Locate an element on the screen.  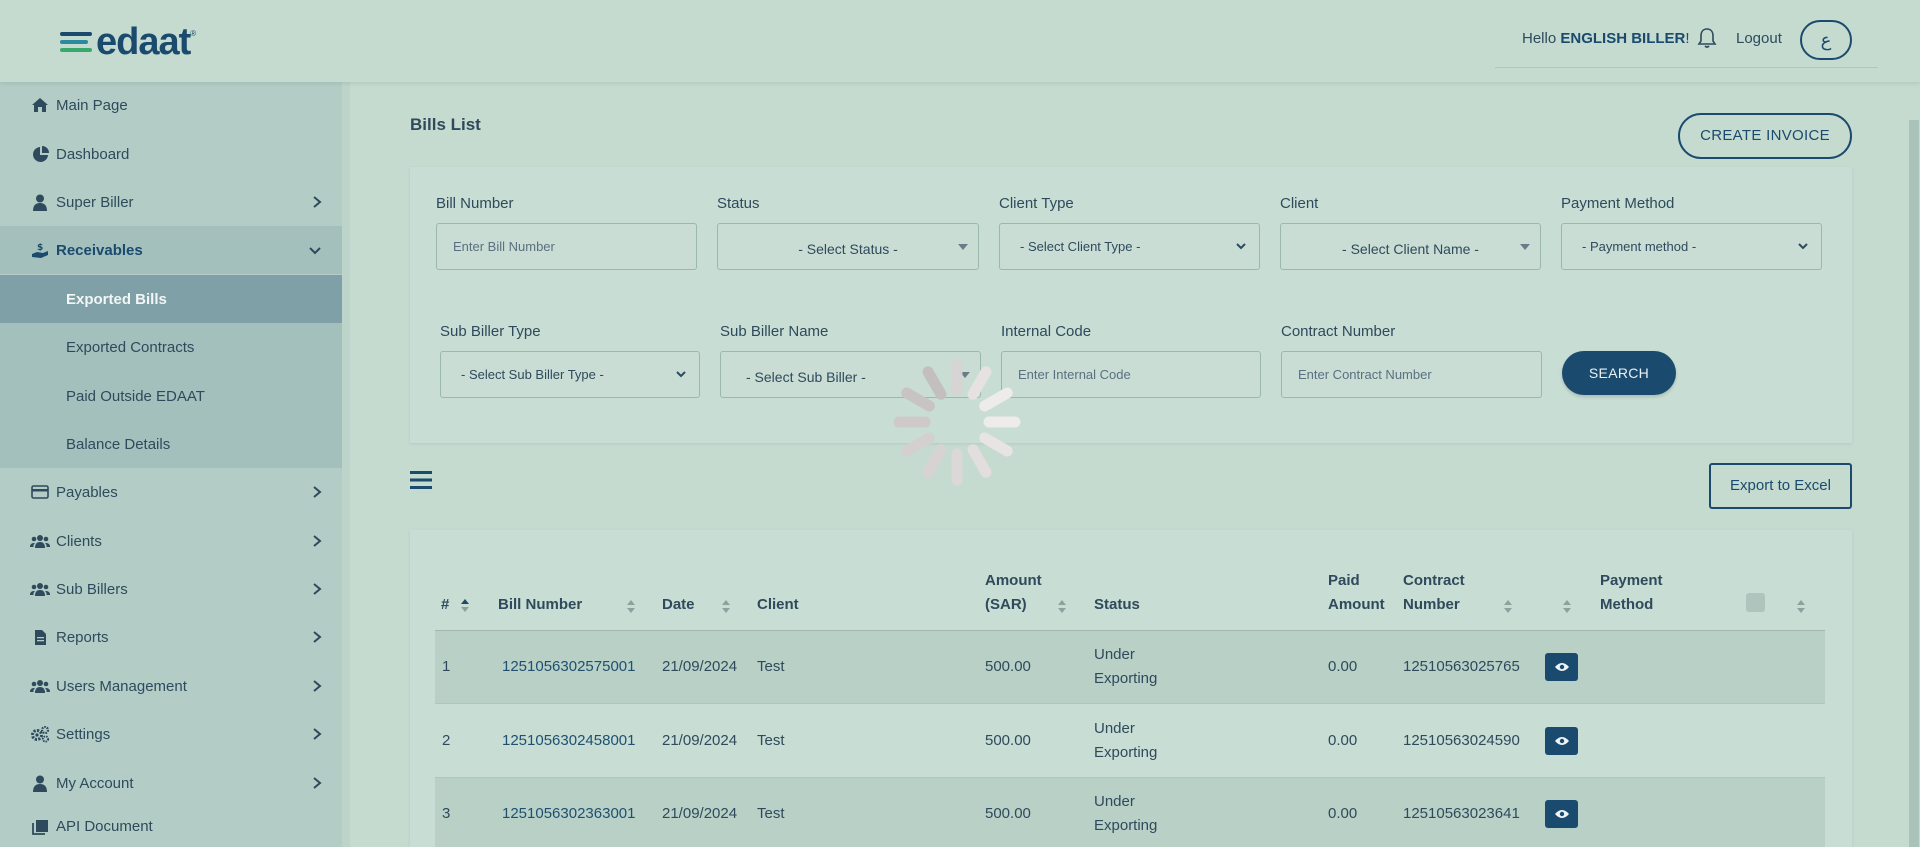
file-icon is located at coordinates (40, 637).